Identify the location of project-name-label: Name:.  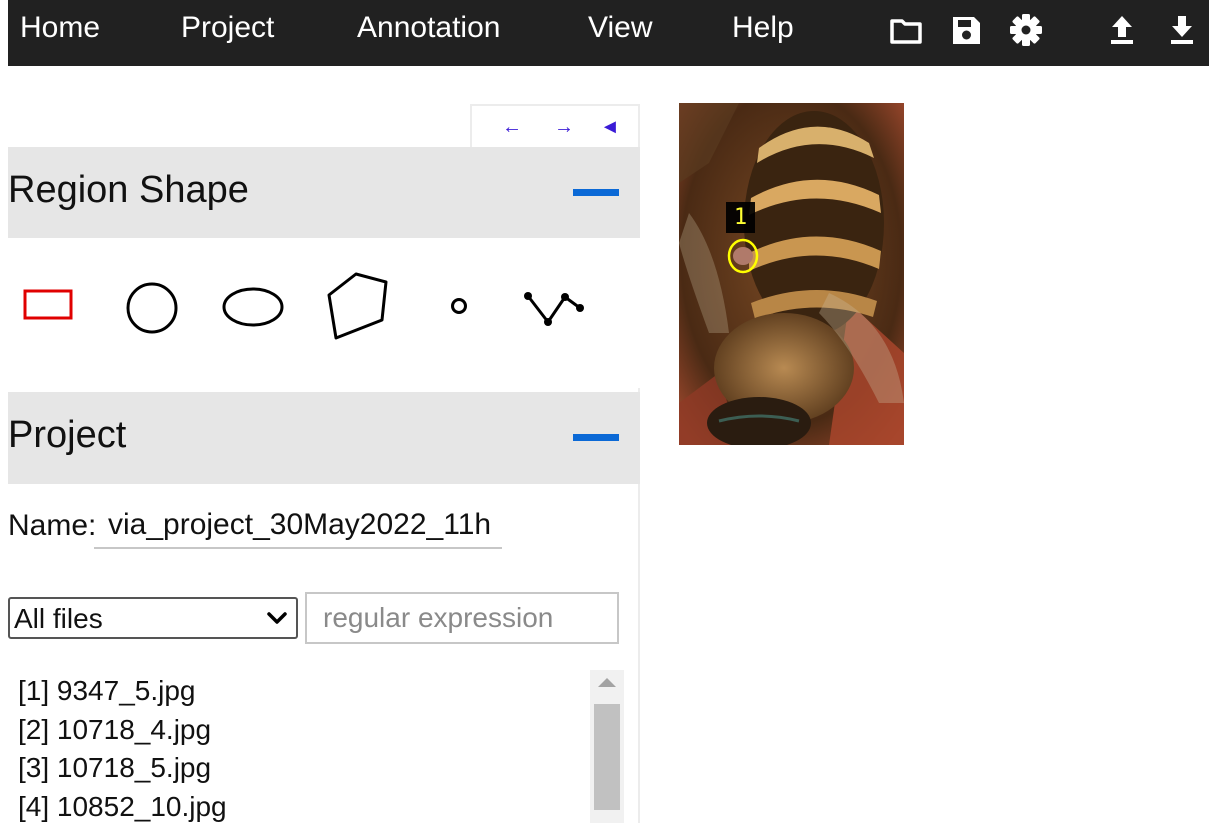
(52, 526).